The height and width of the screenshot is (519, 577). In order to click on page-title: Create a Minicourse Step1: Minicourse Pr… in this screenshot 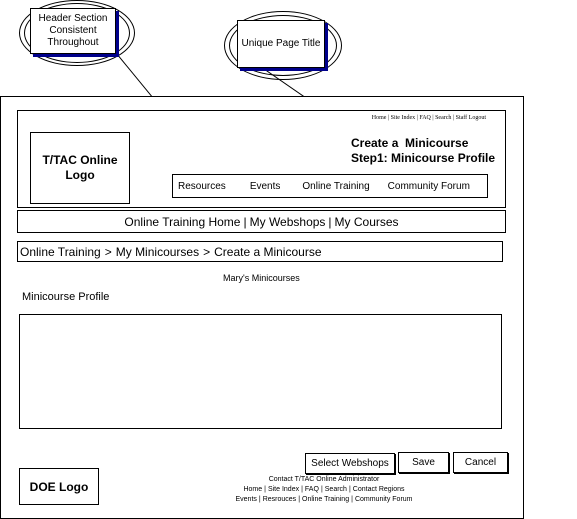, I will do `click(423, 151)`.